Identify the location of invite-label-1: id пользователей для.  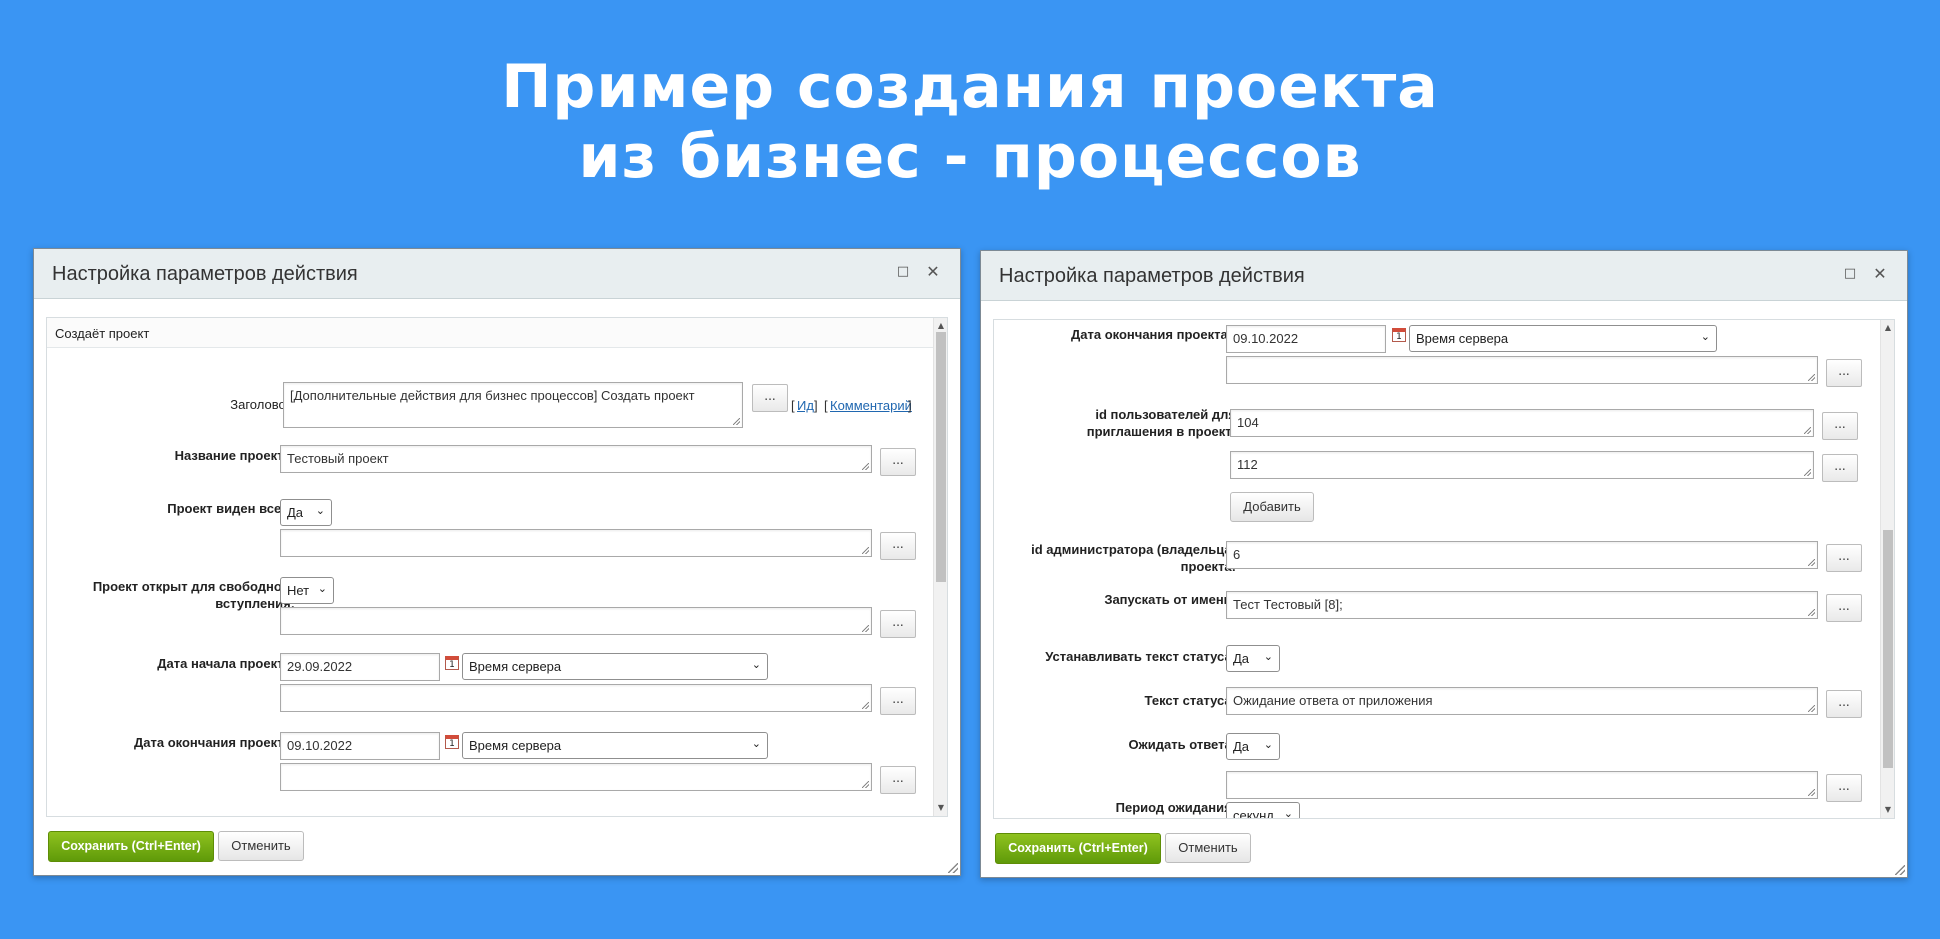
(1165, 414).